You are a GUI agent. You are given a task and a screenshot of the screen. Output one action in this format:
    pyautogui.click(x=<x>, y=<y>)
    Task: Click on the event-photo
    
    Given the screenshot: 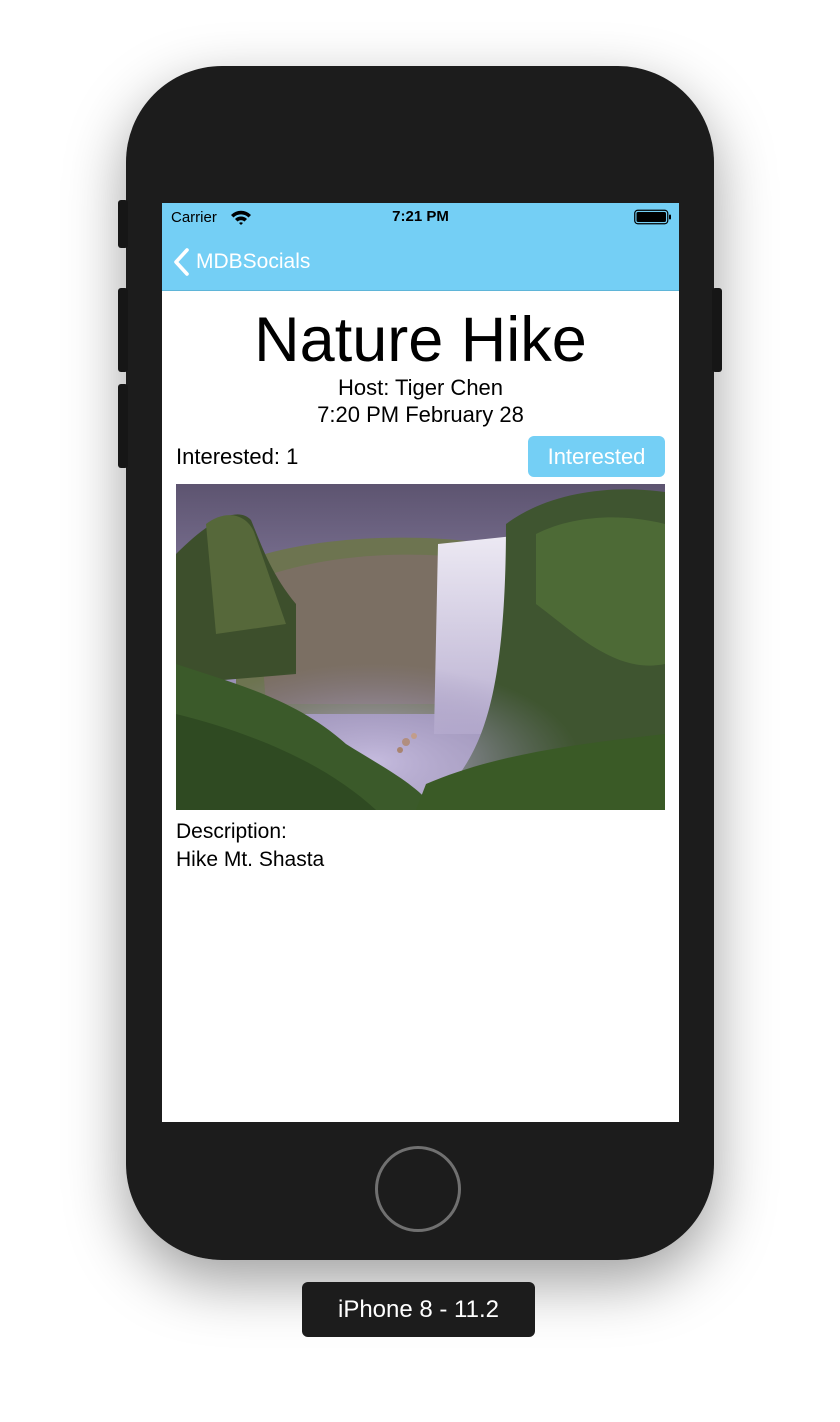 What is the action you would take?
    pyautogui.click(x=420, y=647)
    